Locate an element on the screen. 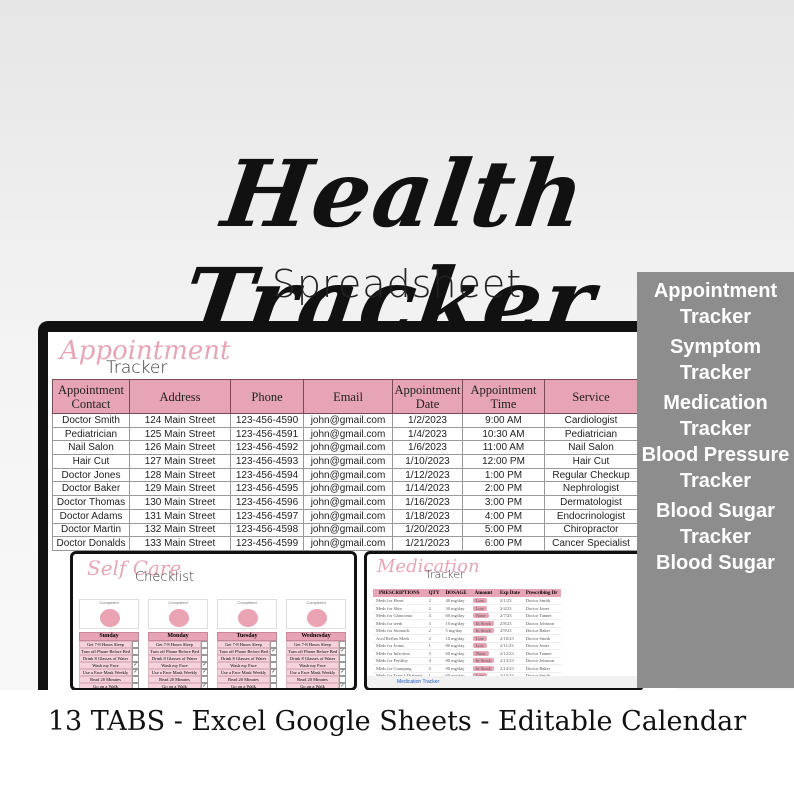  table-cell: 125 Main Street is located at coordinates (180, 434).